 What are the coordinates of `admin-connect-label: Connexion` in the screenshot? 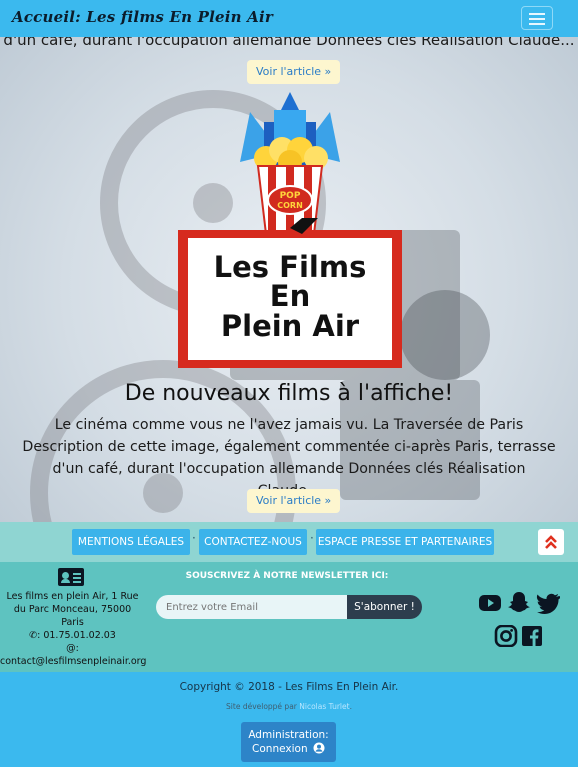 It's located at (280, 749).